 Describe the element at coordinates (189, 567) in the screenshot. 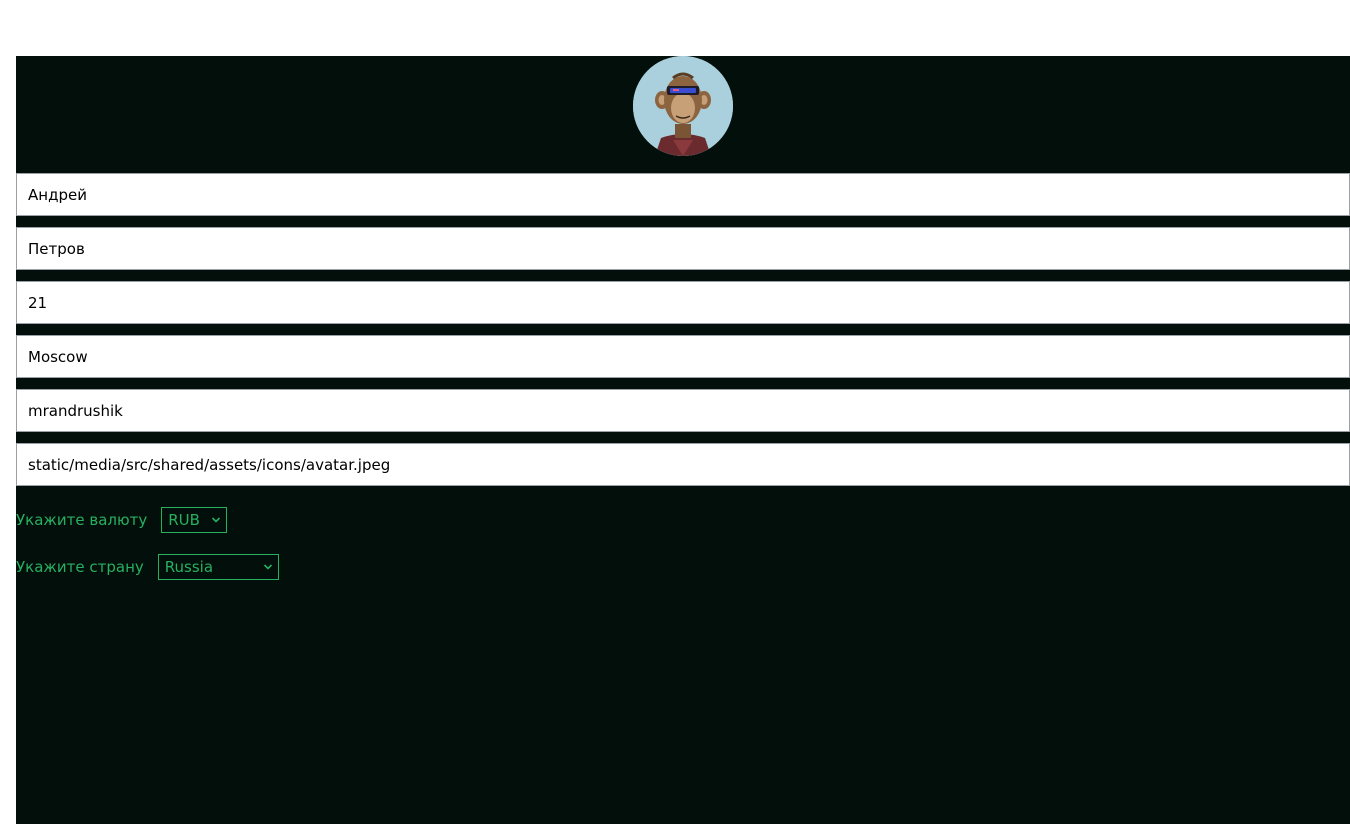

I see `country-selected-value: Russia` at that location.